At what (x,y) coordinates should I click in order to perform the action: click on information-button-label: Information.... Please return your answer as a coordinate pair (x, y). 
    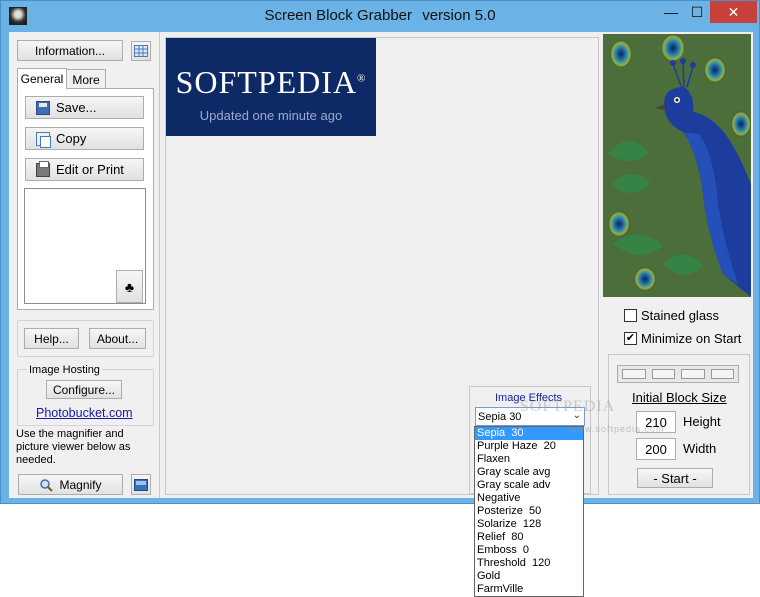
    Looking at the image, I should click on (70, 50).